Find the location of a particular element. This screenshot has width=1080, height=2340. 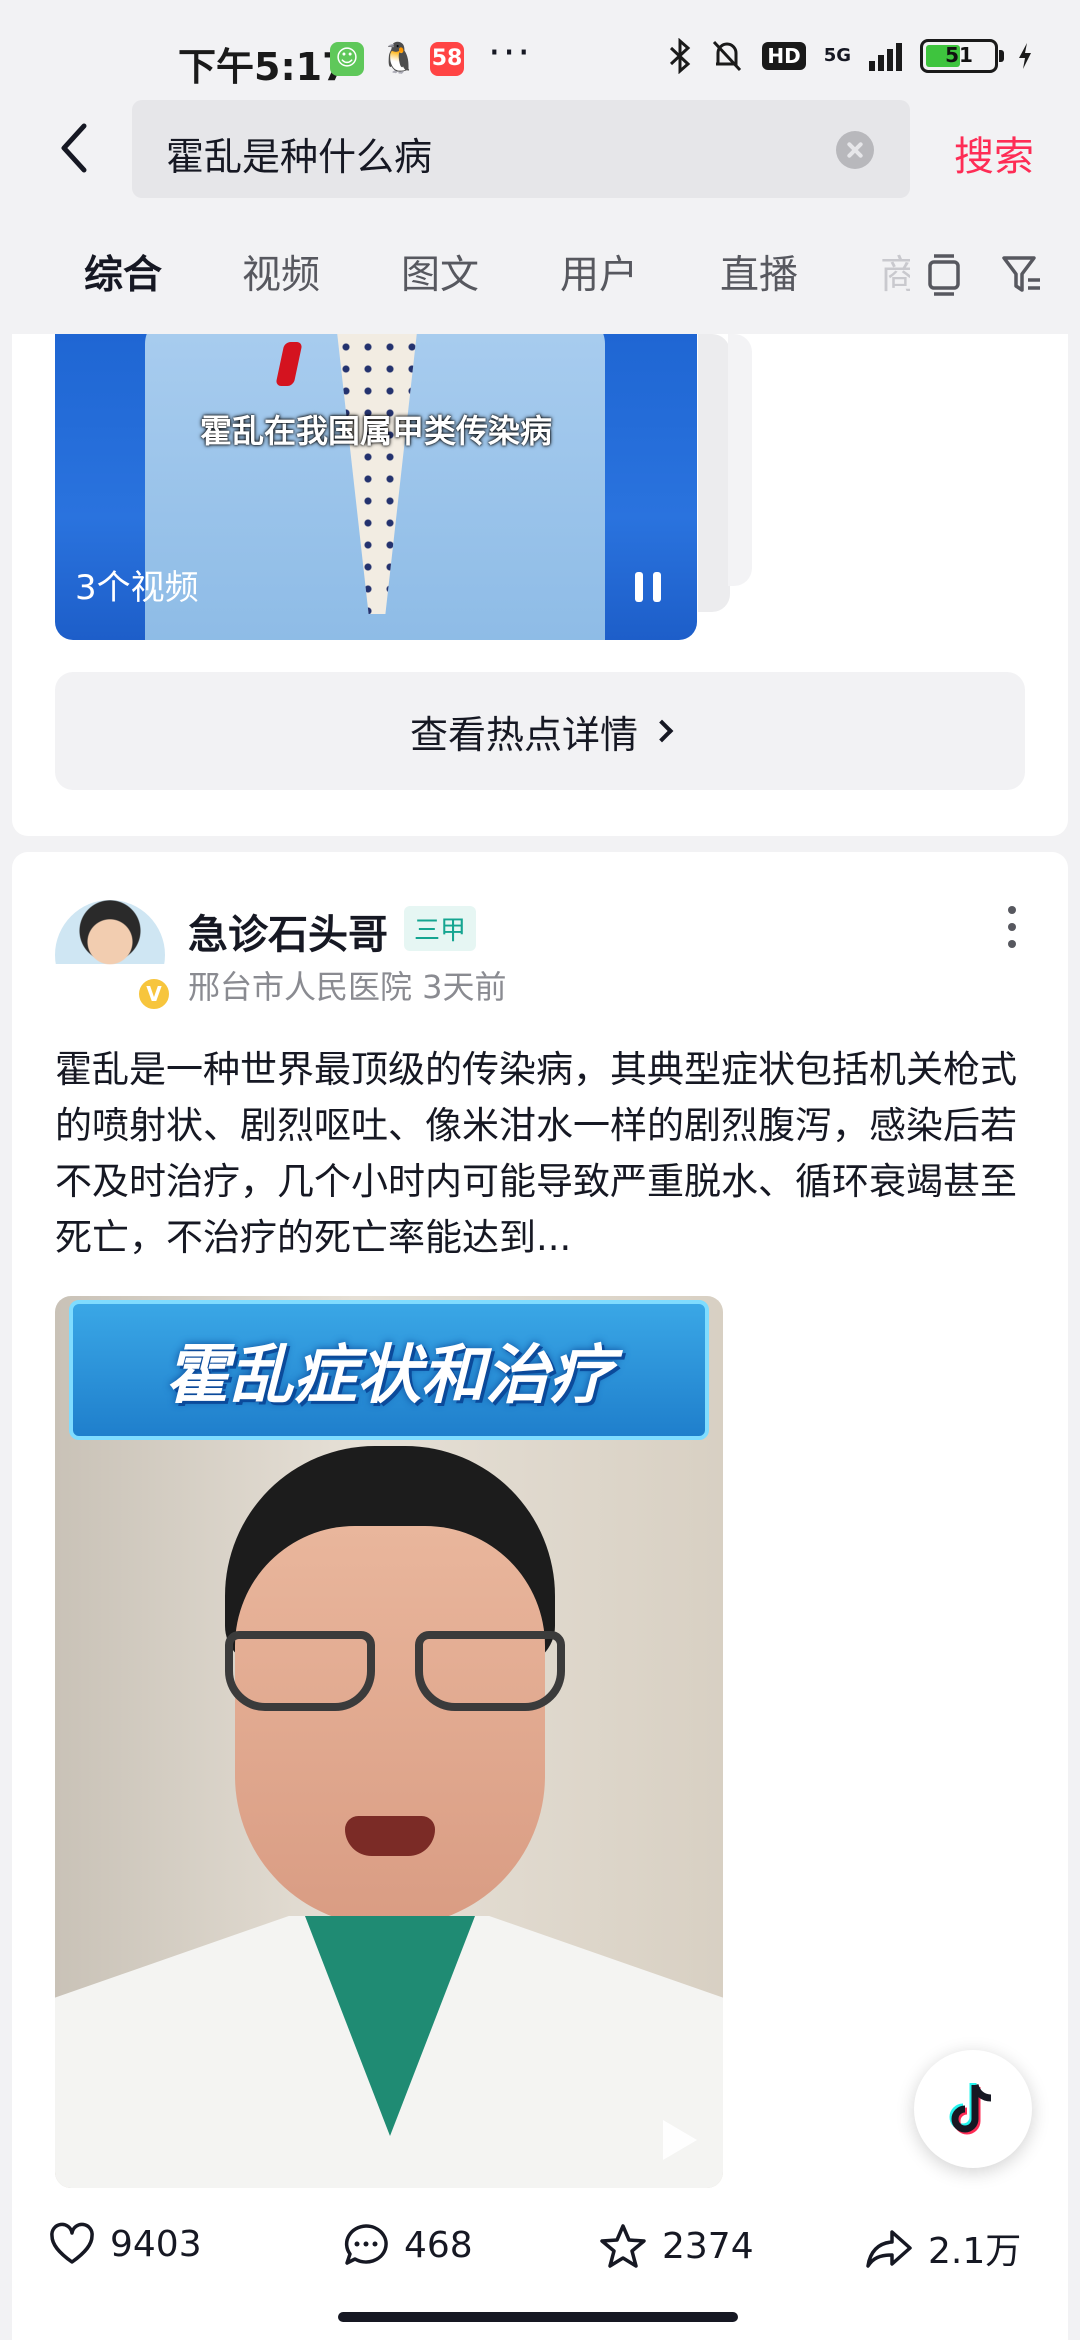

more-options-icon is located at coordinates (1013, 928).